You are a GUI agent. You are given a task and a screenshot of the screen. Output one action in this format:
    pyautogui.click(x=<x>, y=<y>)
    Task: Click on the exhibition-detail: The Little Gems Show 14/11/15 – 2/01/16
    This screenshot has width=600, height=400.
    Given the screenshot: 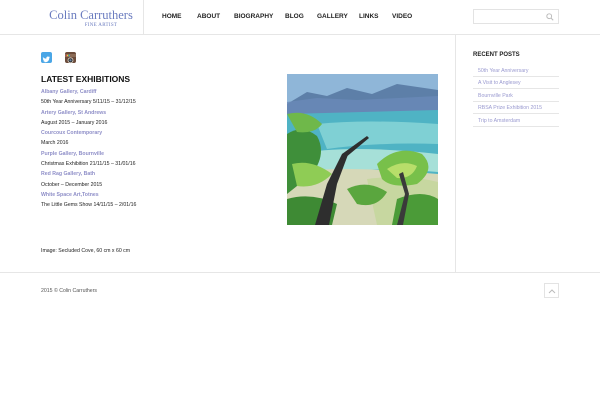 What is the action you would take?
    pyautogui.click(x=89, y=205)
    